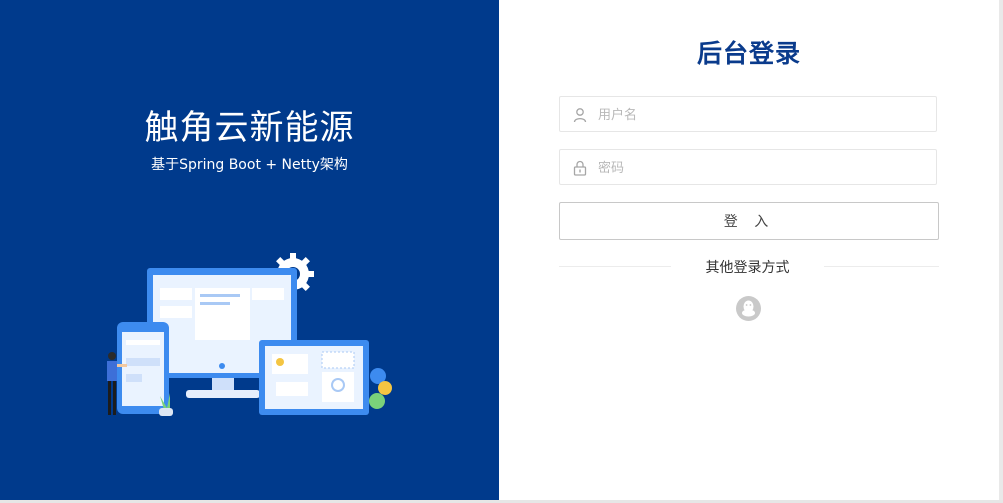 This screenshot has height=503, width=1003. I want to click on qq-icon, so click(748, 308).